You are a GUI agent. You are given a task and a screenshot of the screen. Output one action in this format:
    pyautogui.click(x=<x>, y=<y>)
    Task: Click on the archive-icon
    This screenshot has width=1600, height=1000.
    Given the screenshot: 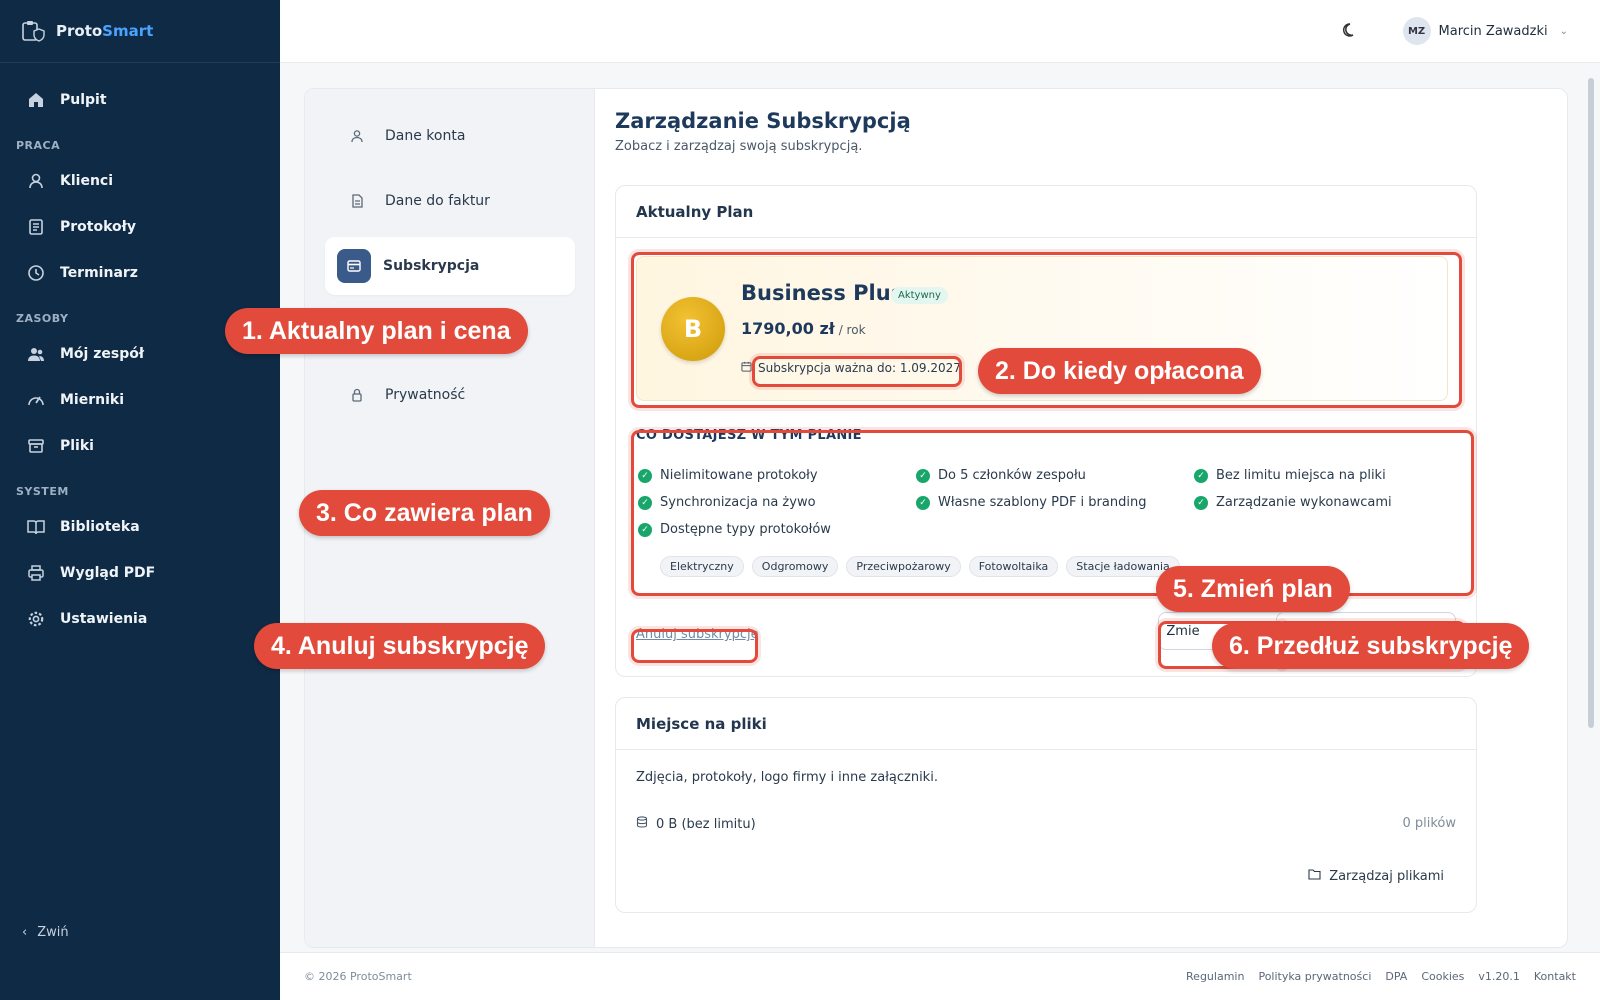 What is the action you would take?
    pyautogui.click(x=36, y=446)
    